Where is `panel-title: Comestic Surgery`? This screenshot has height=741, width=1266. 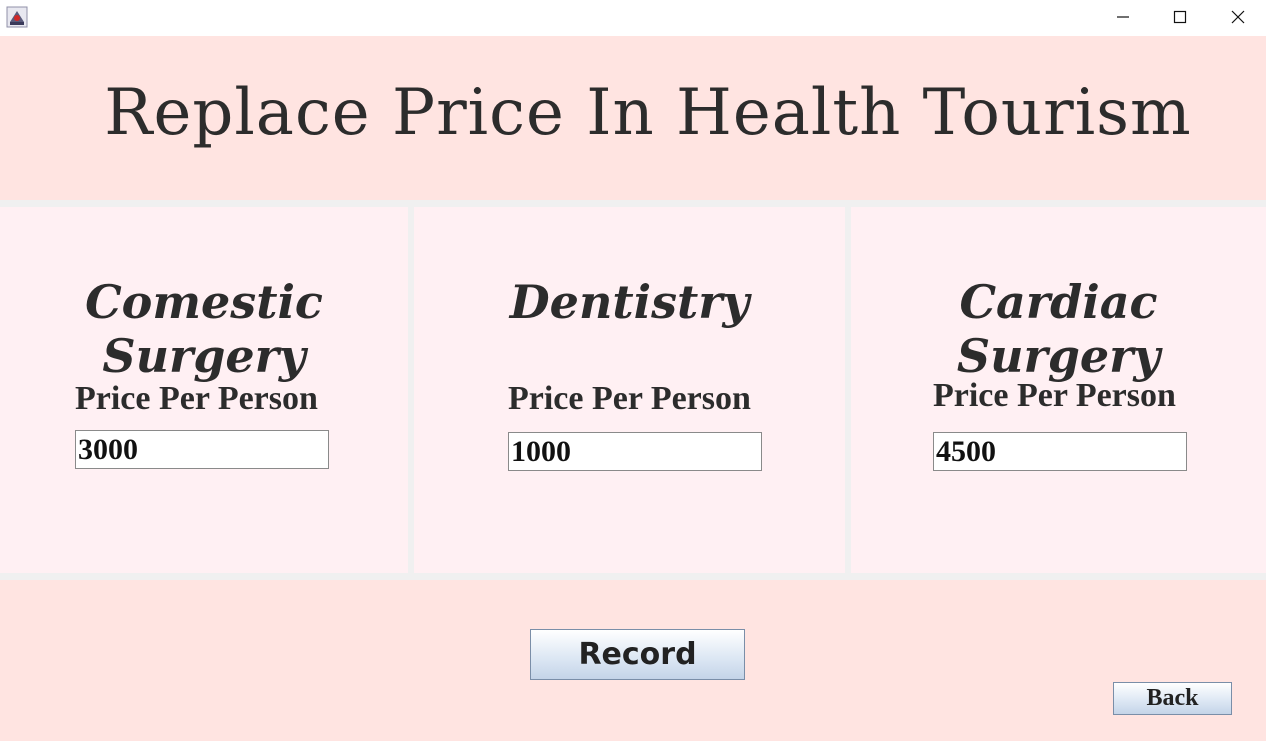
panel-title: Comestic Surgery is located at coordinates (204, 329).